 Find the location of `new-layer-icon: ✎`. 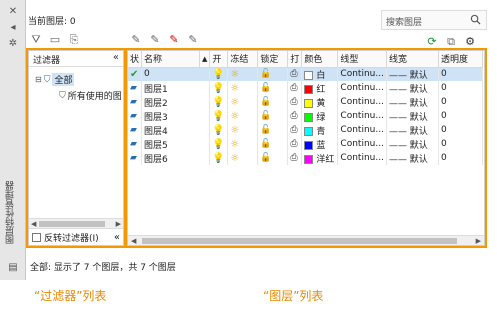

new-layer-icon: ✎ is located at coordinates (136, 40).